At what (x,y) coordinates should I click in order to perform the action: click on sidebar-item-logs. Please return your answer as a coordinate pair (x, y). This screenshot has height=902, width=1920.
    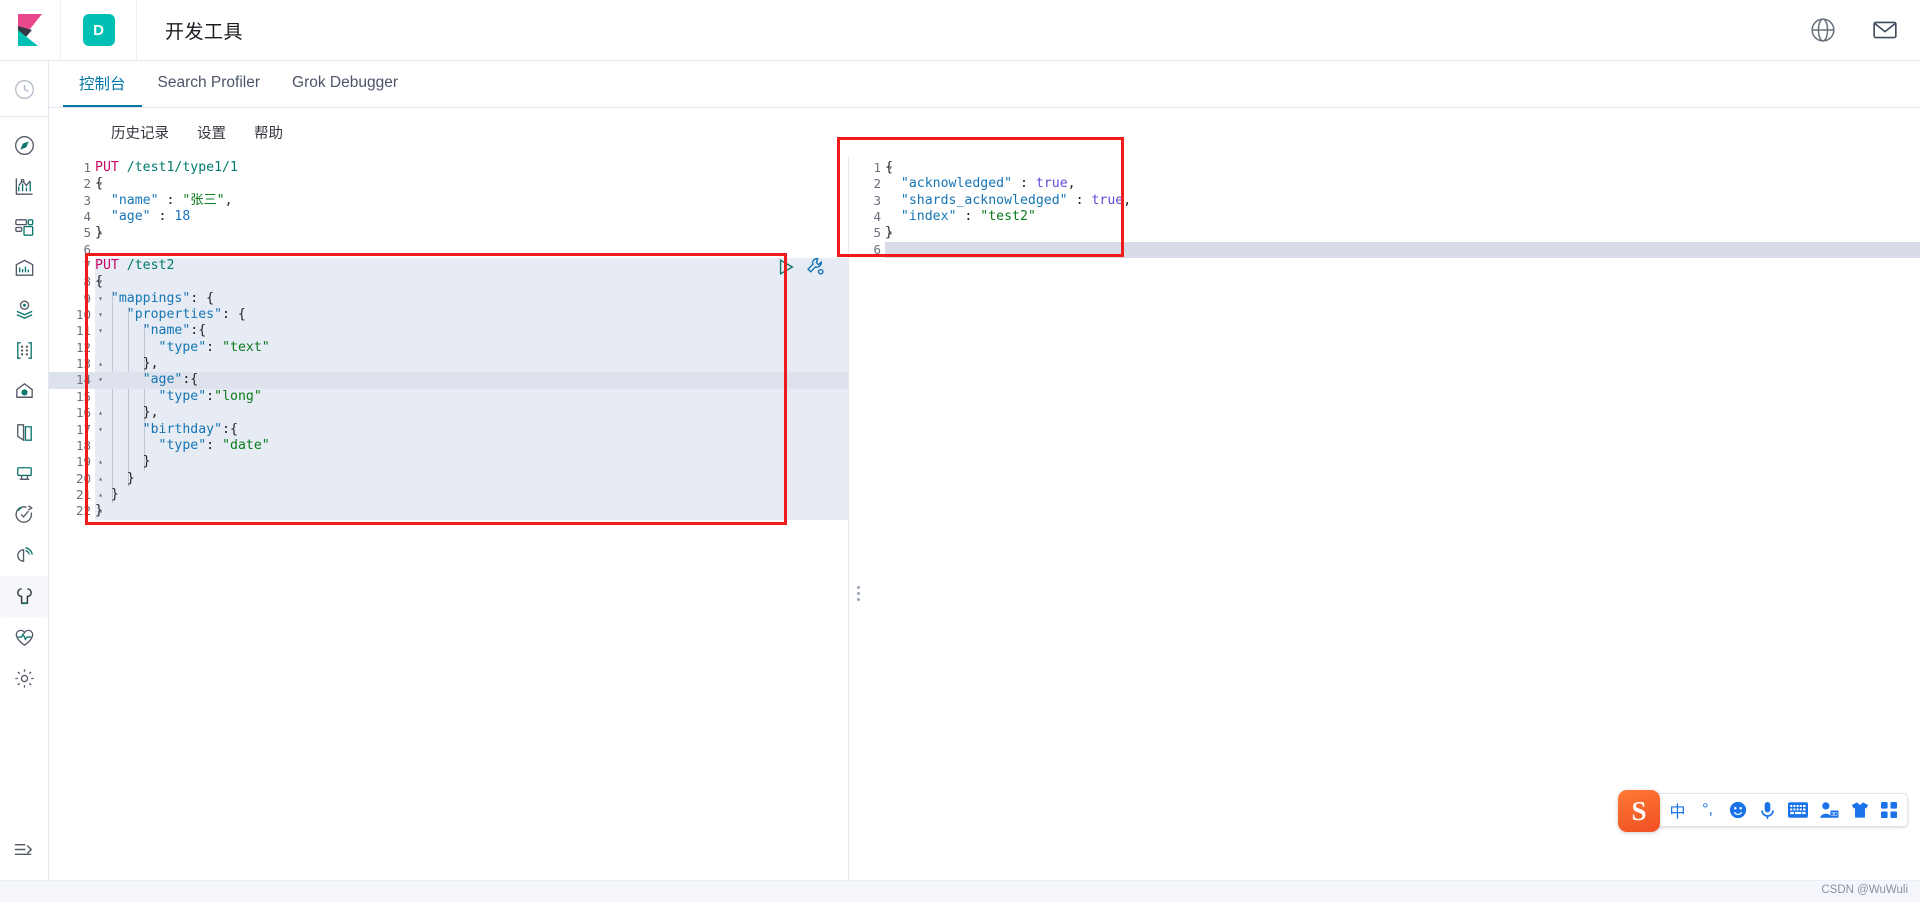
    Looking at the image, I should click on (24, 432).